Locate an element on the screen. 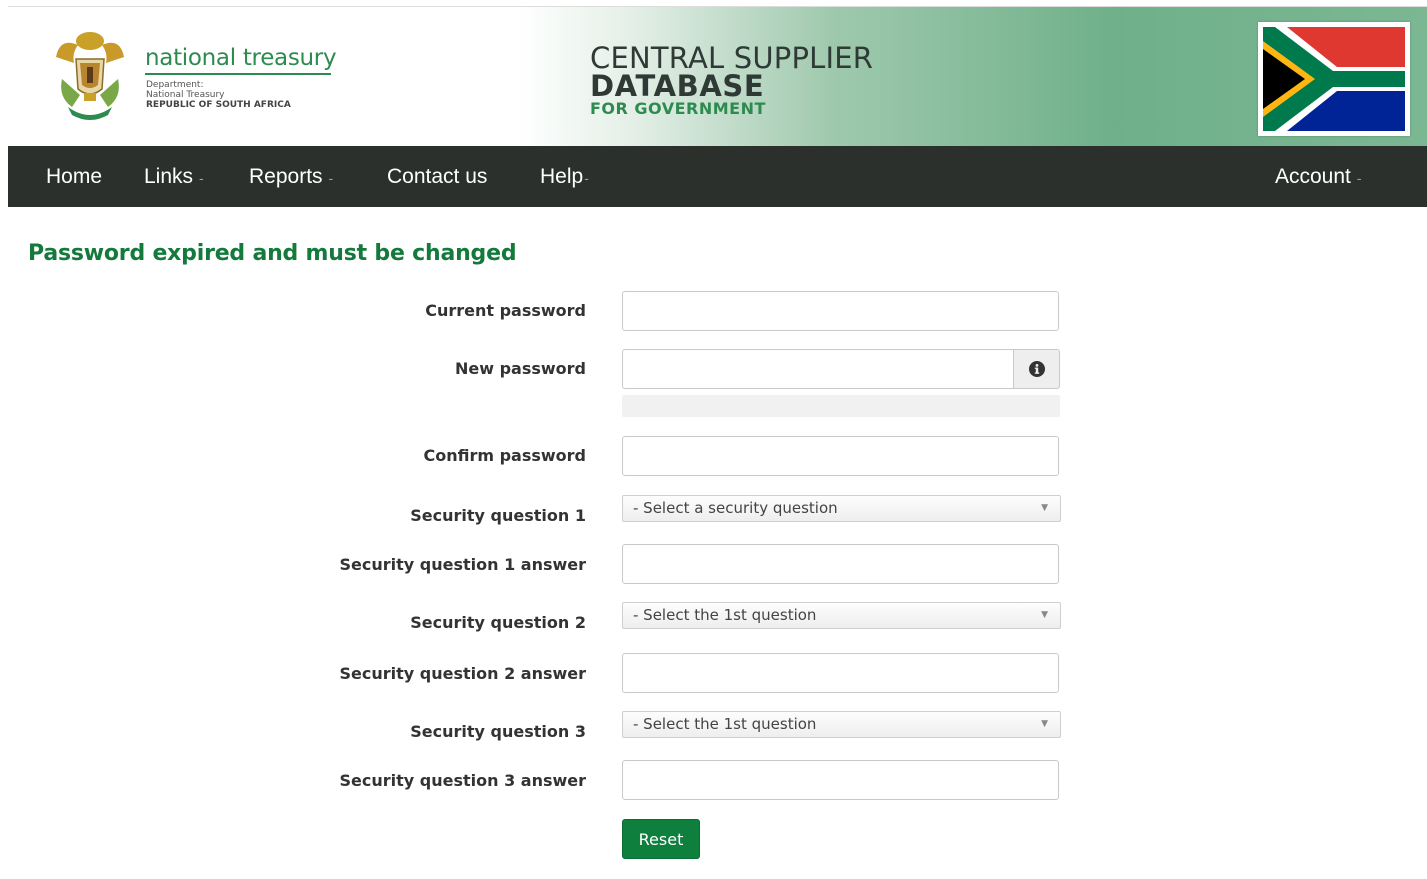 The image size is (1427, 879). security-question-2-value: - Select the 1st question is located at coordinates (725, 615).